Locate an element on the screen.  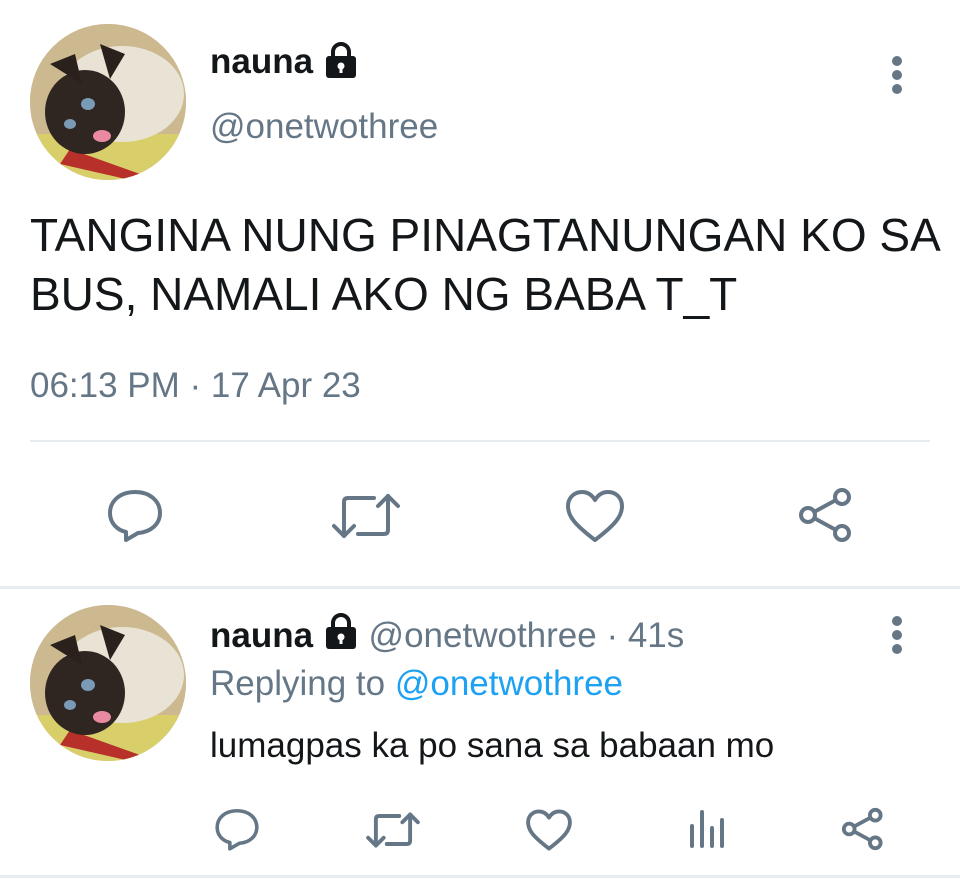
like-button is located at coordinates (595, 516).